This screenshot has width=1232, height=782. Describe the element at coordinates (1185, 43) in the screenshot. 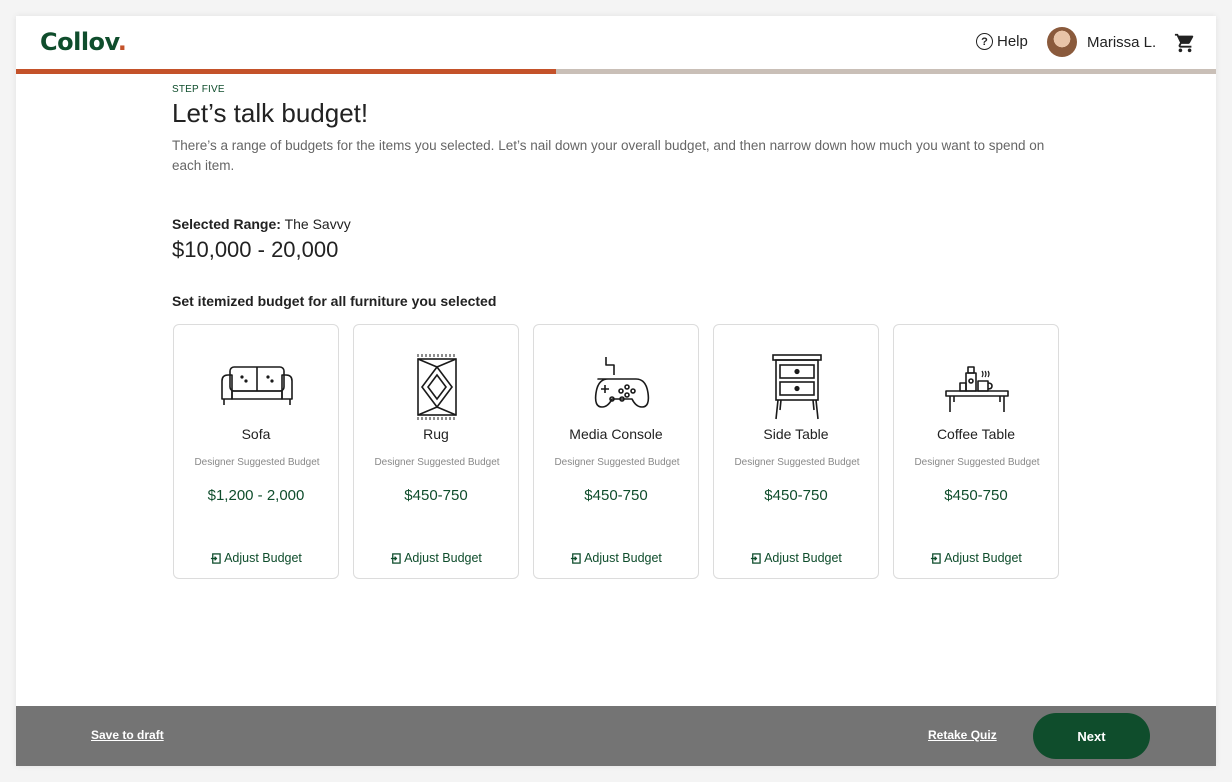

I see `cart-icon` at that location.